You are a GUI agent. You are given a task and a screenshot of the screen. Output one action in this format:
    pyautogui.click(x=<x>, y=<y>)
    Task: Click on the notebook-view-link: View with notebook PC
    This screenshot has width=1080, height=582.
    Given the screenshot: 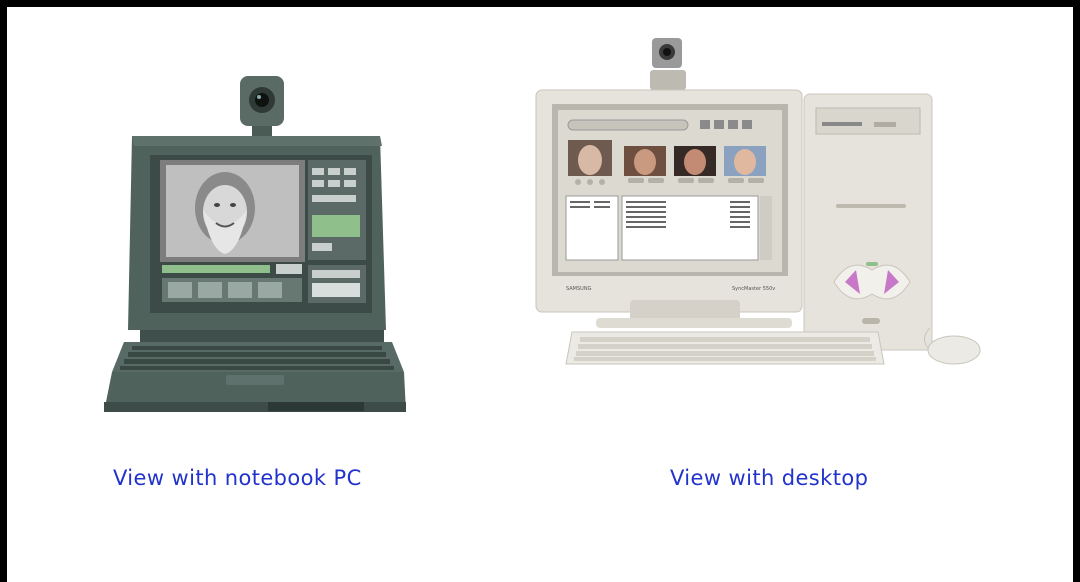 What is the action you would take?
    pyautogui.click(x=237, y=478)
    